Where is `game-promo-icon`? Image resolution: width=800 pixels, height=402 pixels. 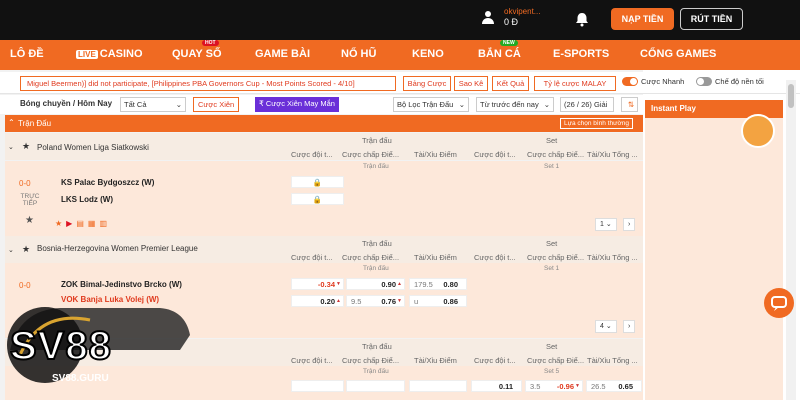
game-promo-icon is located at coordinates (758, 131).